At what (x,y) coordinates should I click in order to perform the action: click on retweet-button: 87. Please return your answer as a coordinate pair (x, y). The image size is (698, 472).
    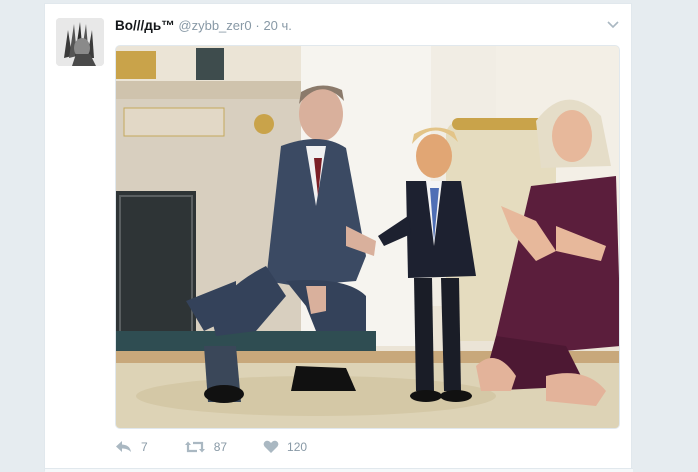
    Looking at the image, I should click on (205, 447).